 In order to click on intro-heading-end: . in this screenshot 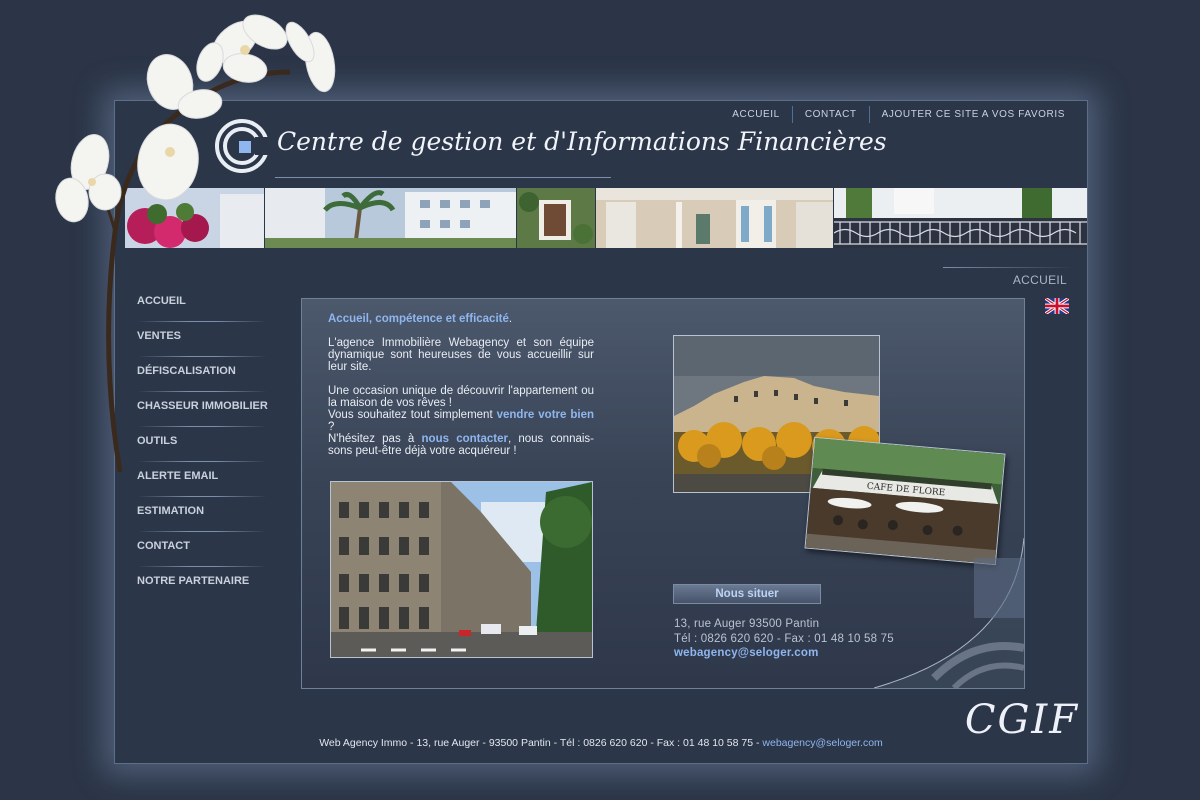, I will do `click(510, 319)`.